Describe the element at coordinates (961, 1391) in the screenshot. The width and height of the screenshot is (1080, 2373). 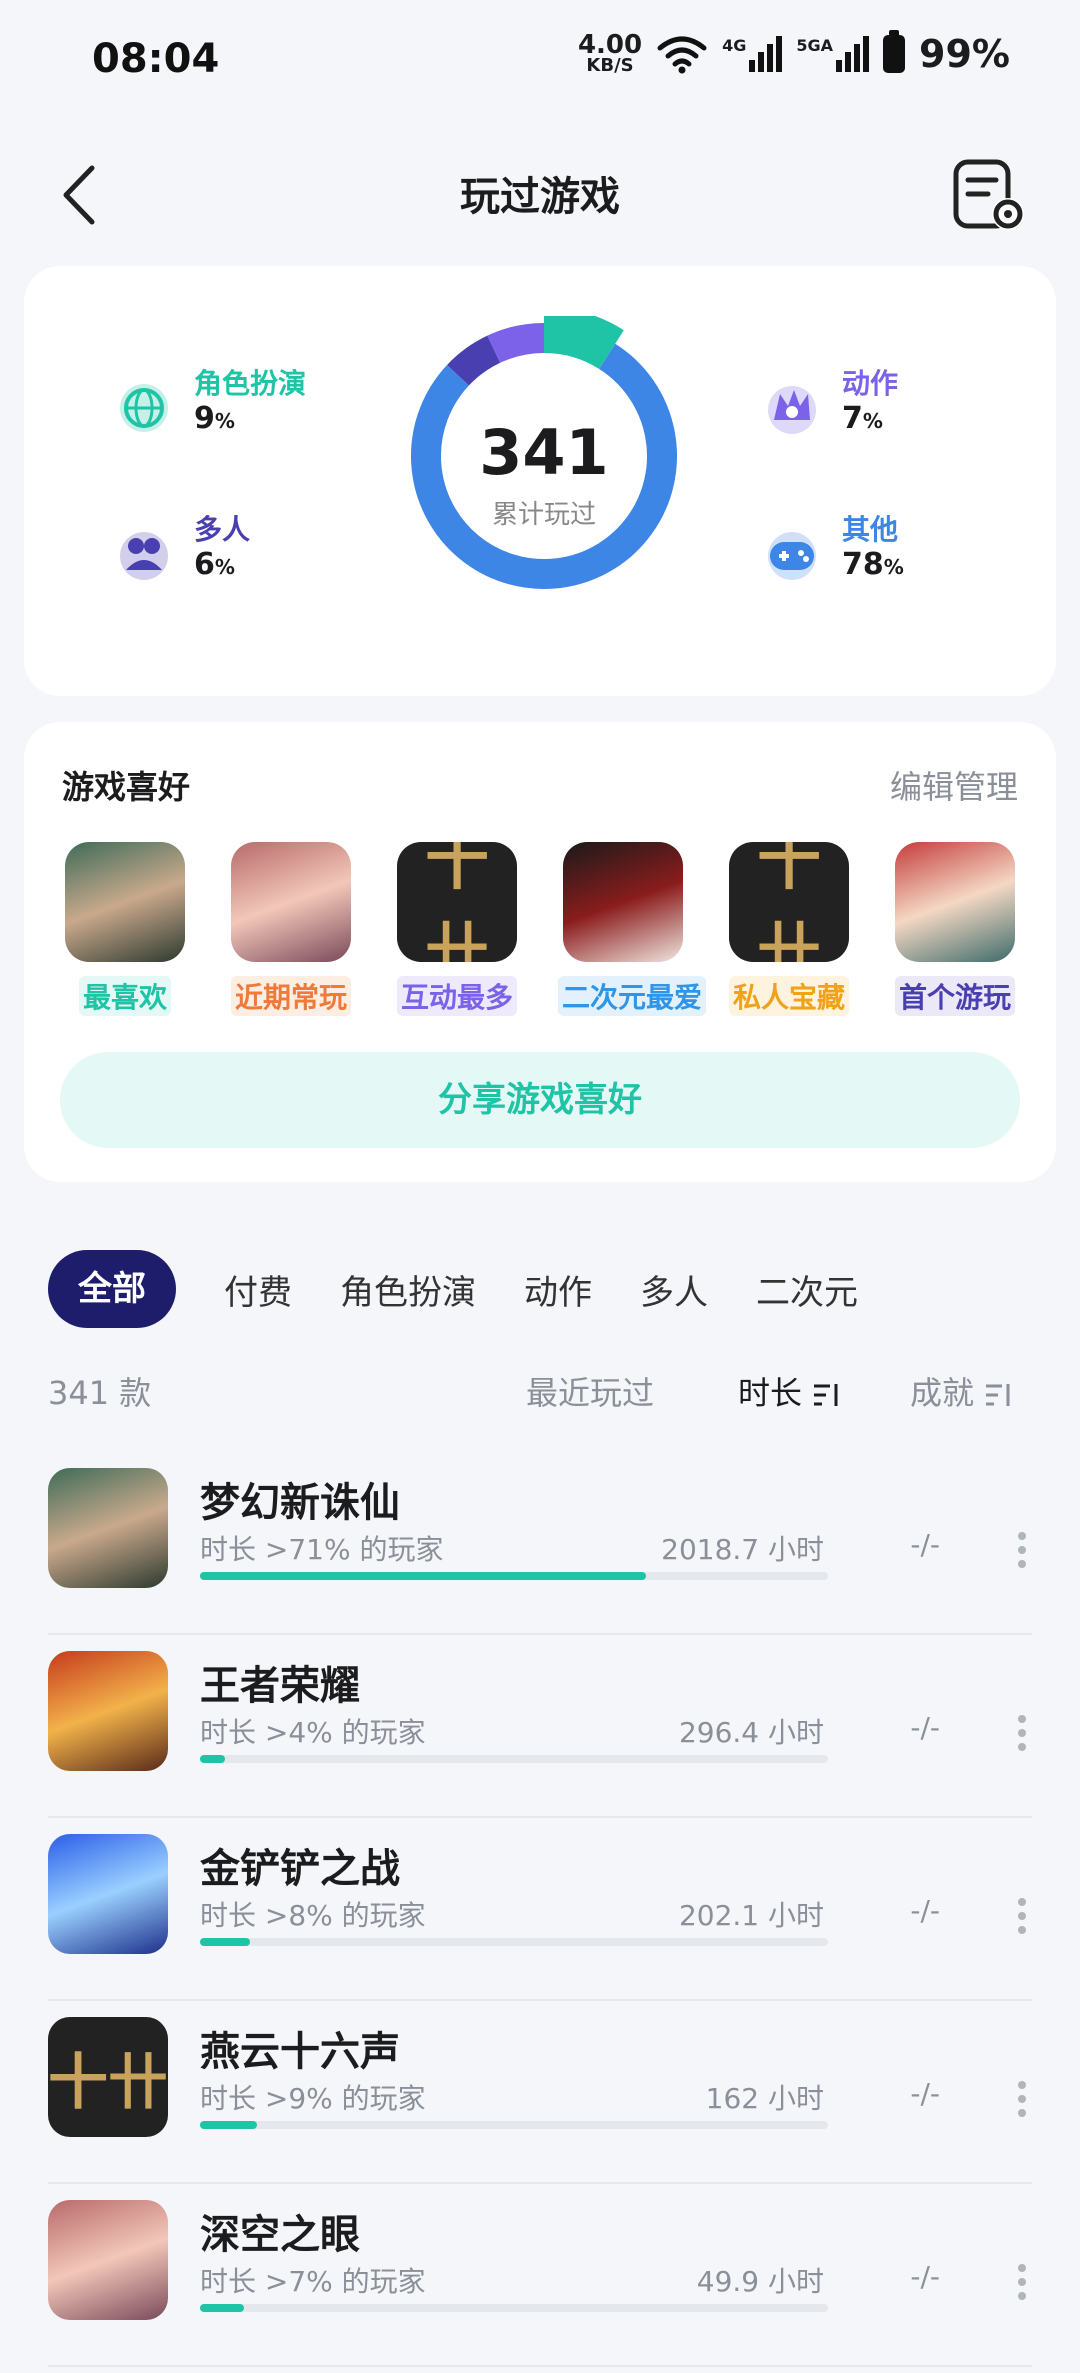
I see `sort-achievement: 成就` at that location.